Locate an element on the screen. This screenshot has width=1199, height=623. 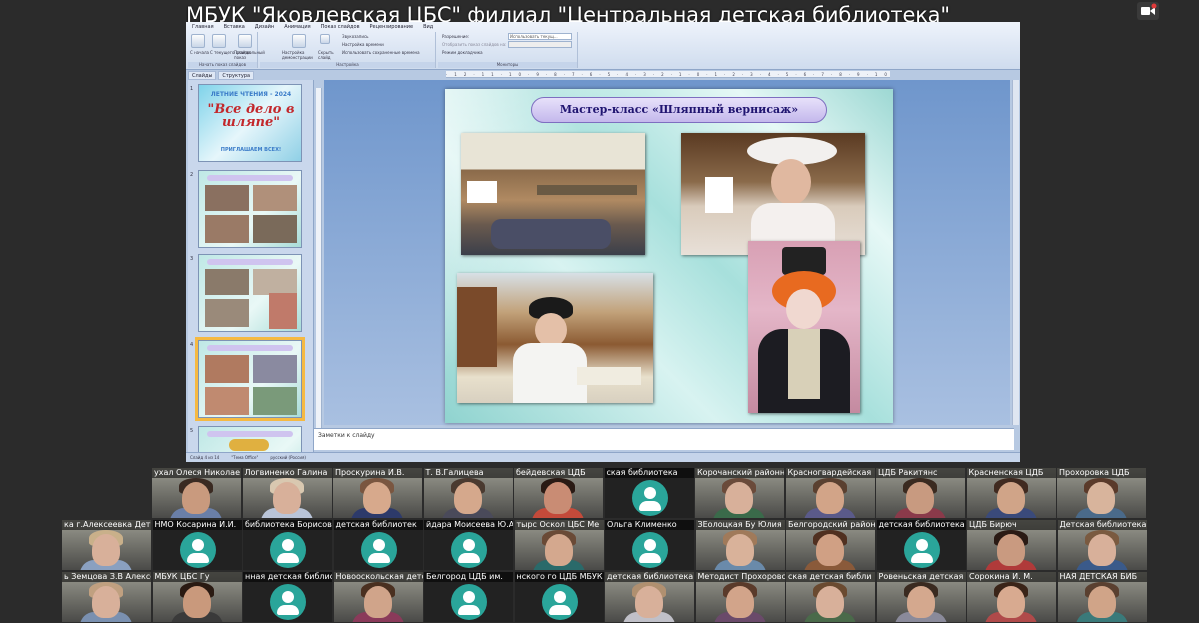
panel-tabs: Слайды Структура is located at coordinates (248, 75).